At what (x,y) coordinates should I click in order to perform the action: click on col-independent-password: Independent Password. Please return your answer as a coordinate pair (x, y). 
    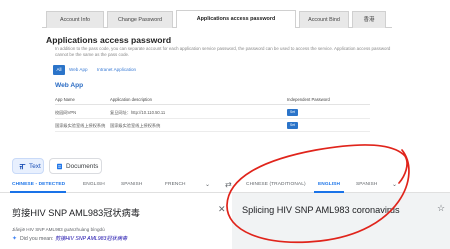
    Looking at the image, I should click on (308, 99).